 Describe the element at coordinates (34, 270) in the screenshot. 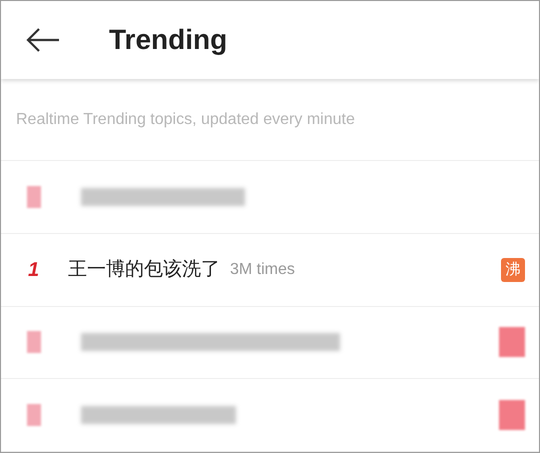

I see `rank-number: 1` at that location.